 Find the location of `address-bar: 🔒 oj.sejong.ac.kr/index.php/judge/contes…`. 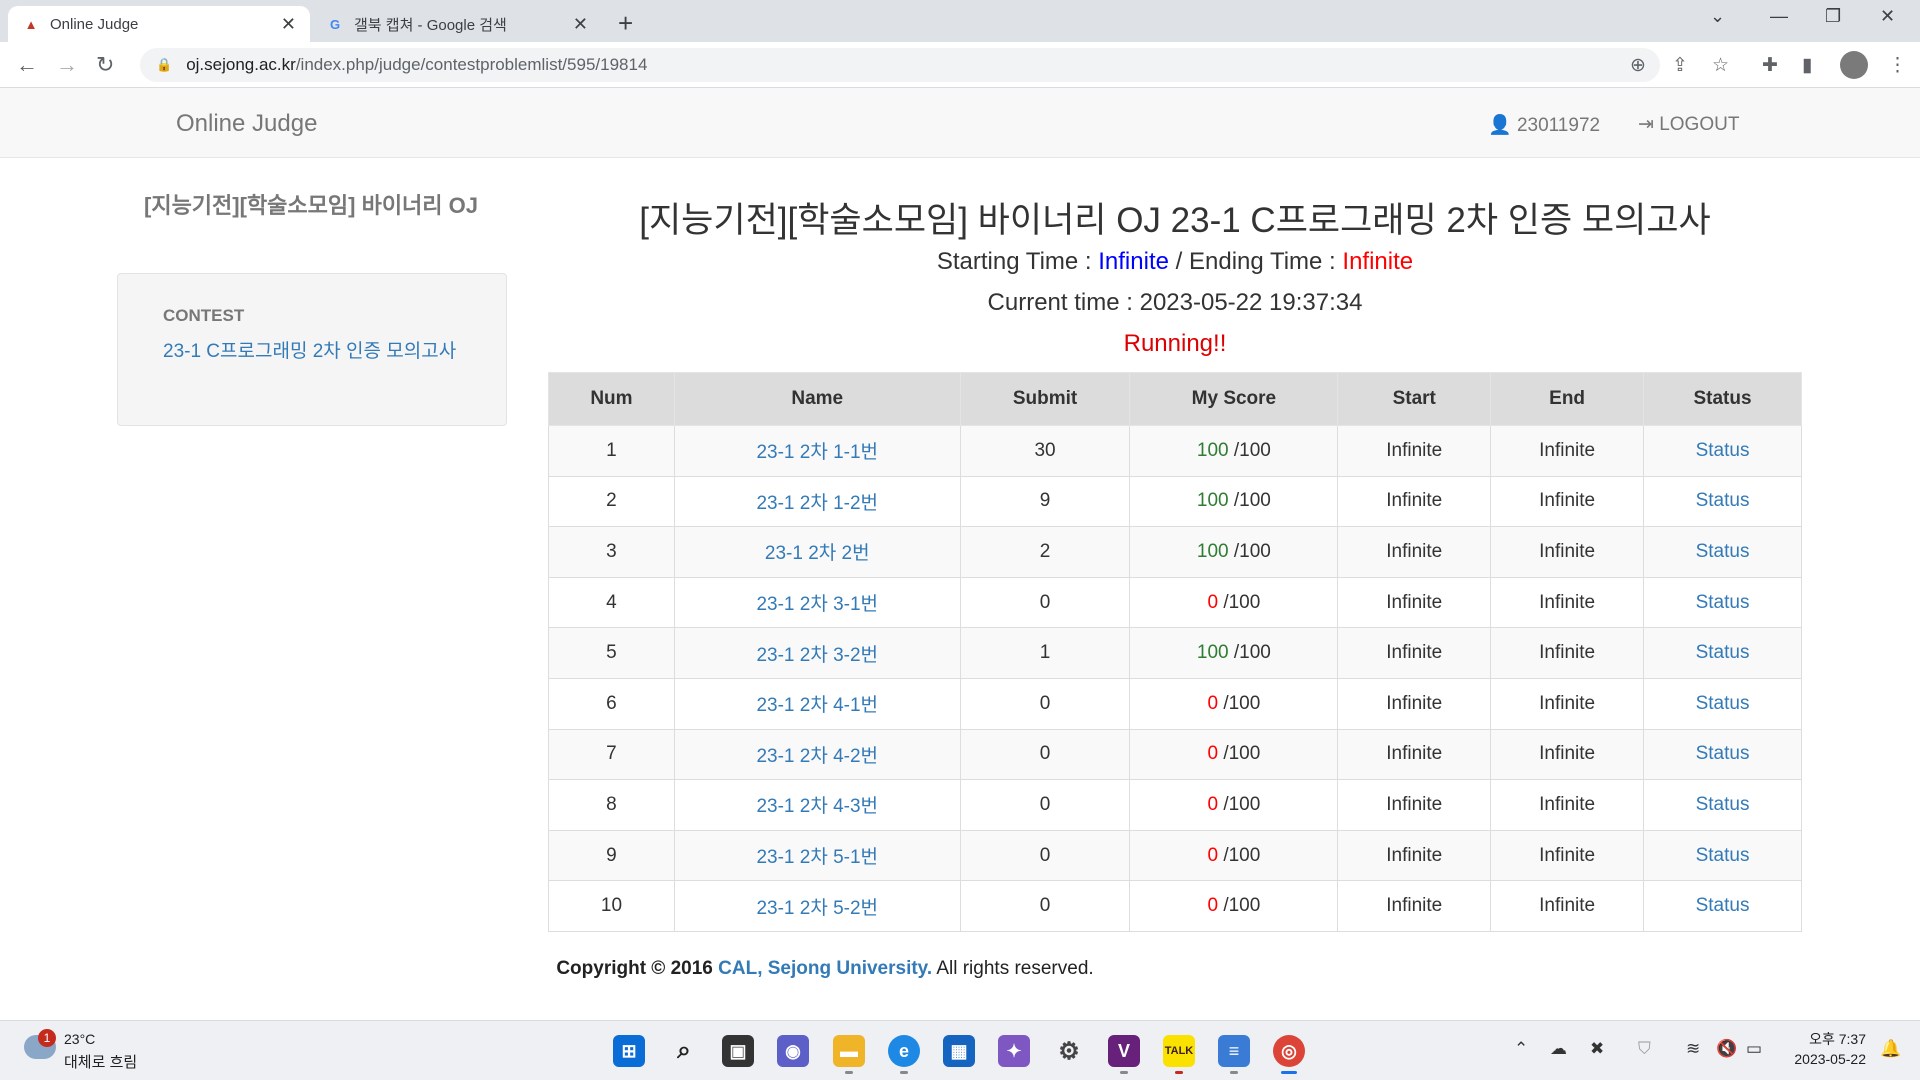

address-bar: 🔒 oj.sejong.ac.kr/index.php/judge/contes… is located at coordinates (900, 65).